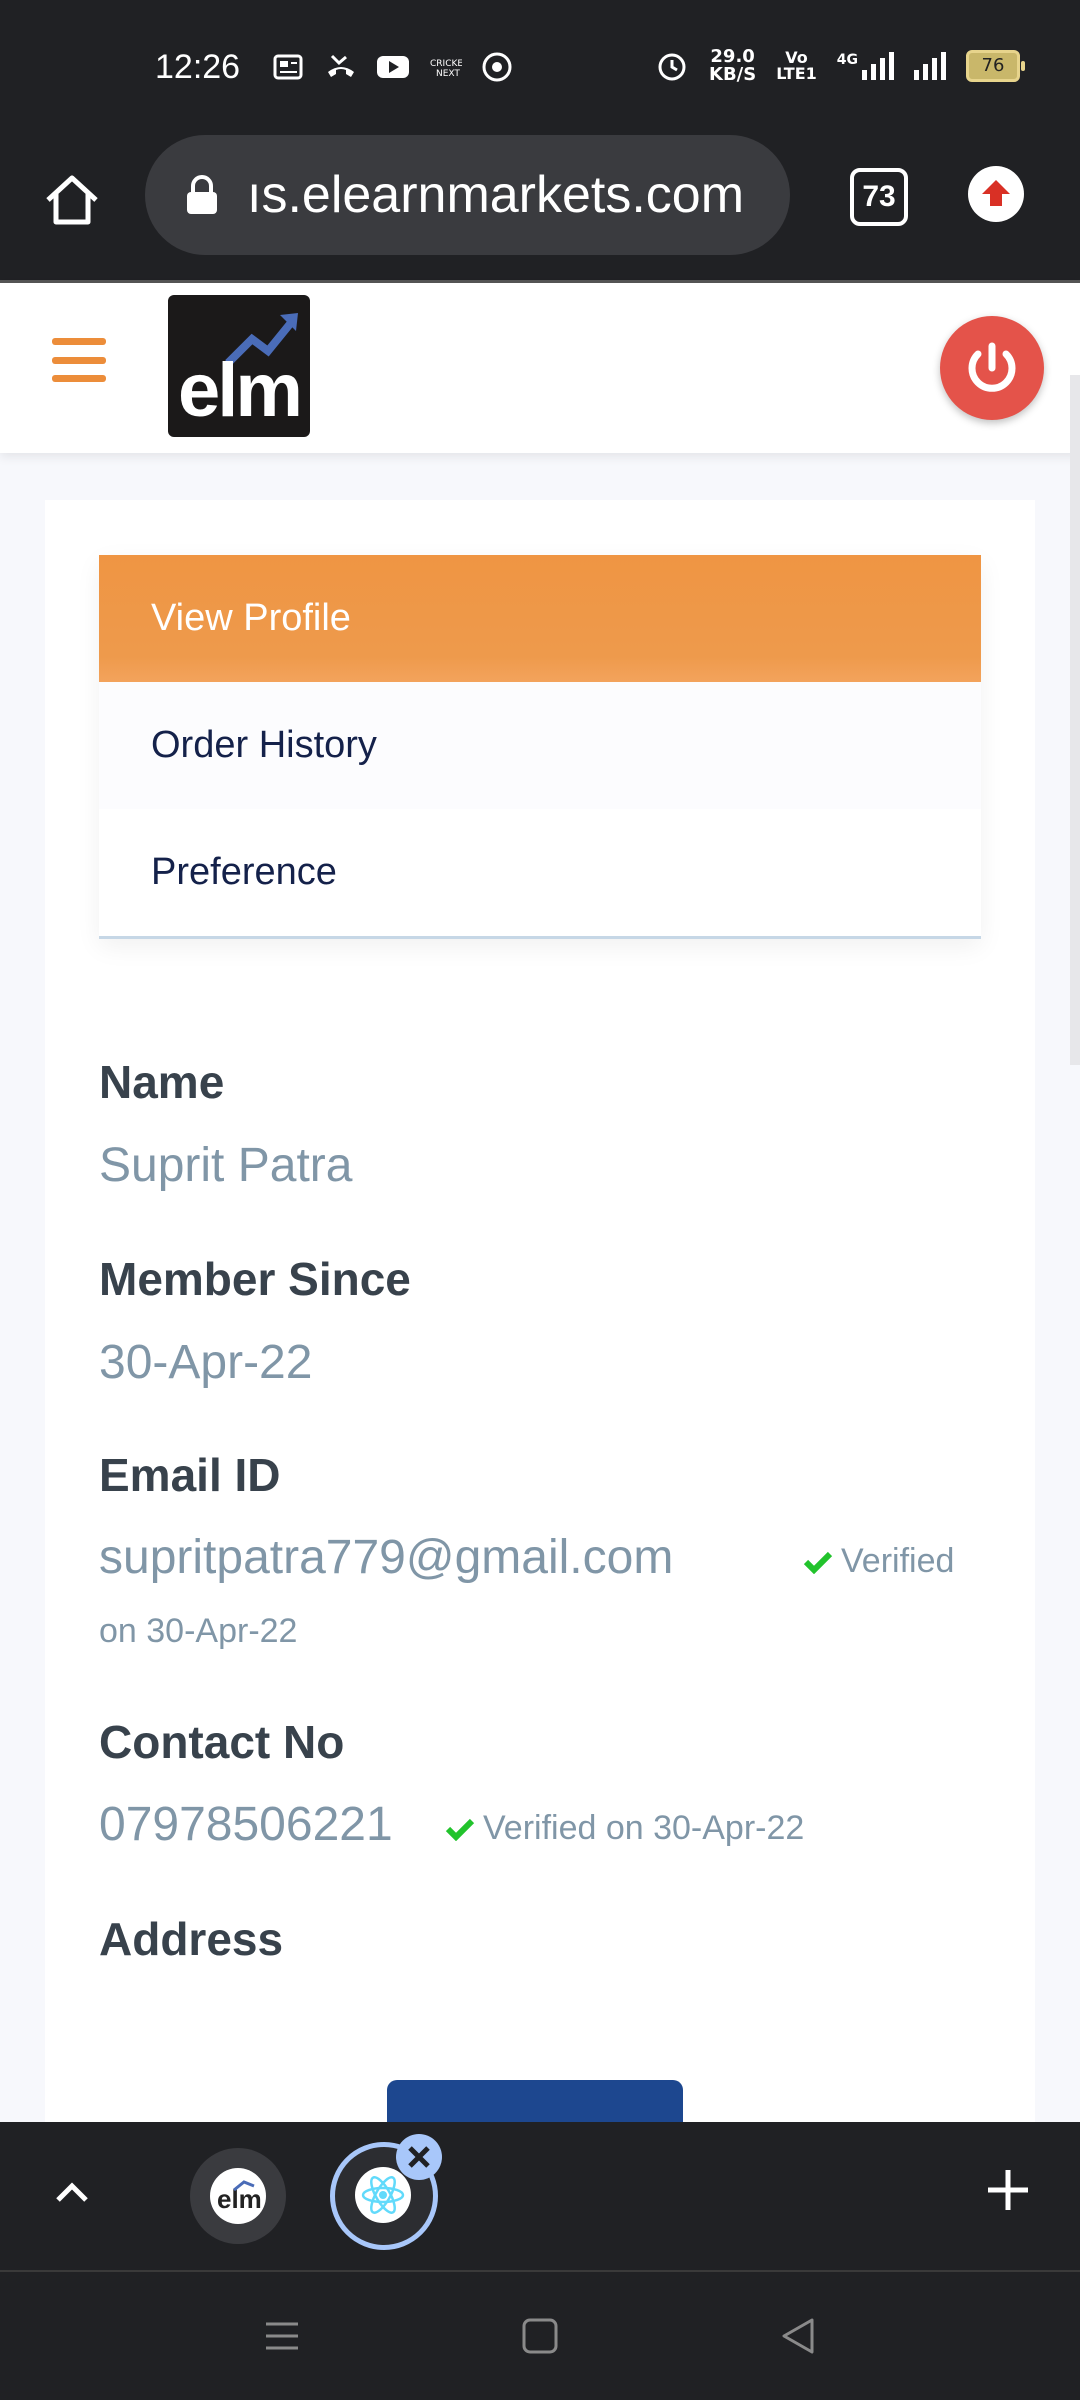 The image size is (1080, 2400). I want to click on chrome-icon, so click(497, 67).